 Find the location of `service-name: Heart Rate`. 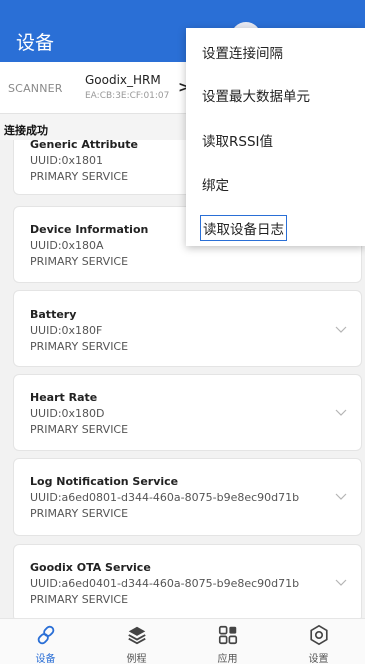

service-name: Heart Rate is located at coordinates (64, 397).